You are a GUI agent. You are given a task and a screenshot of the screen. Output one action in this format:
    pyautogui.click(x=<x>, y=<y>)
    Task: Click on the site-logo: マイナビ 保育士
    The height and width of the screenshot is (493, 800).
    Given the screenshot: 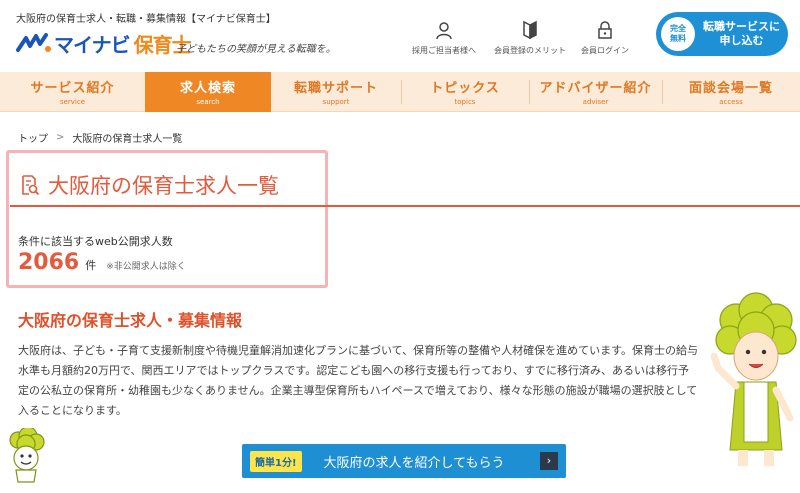 What is the action you would take?
    pyautogui.click(x=104, y=43)
    